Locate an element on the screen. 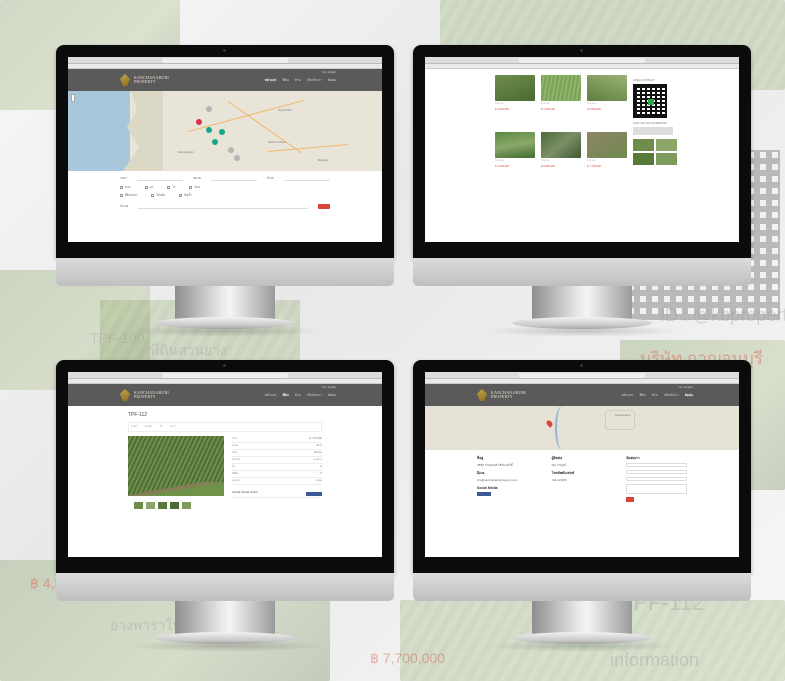 The width and height of the screenshot is (785, 681). listing-price: ฿ 5,900,000 is located at coordinates (548, 166).